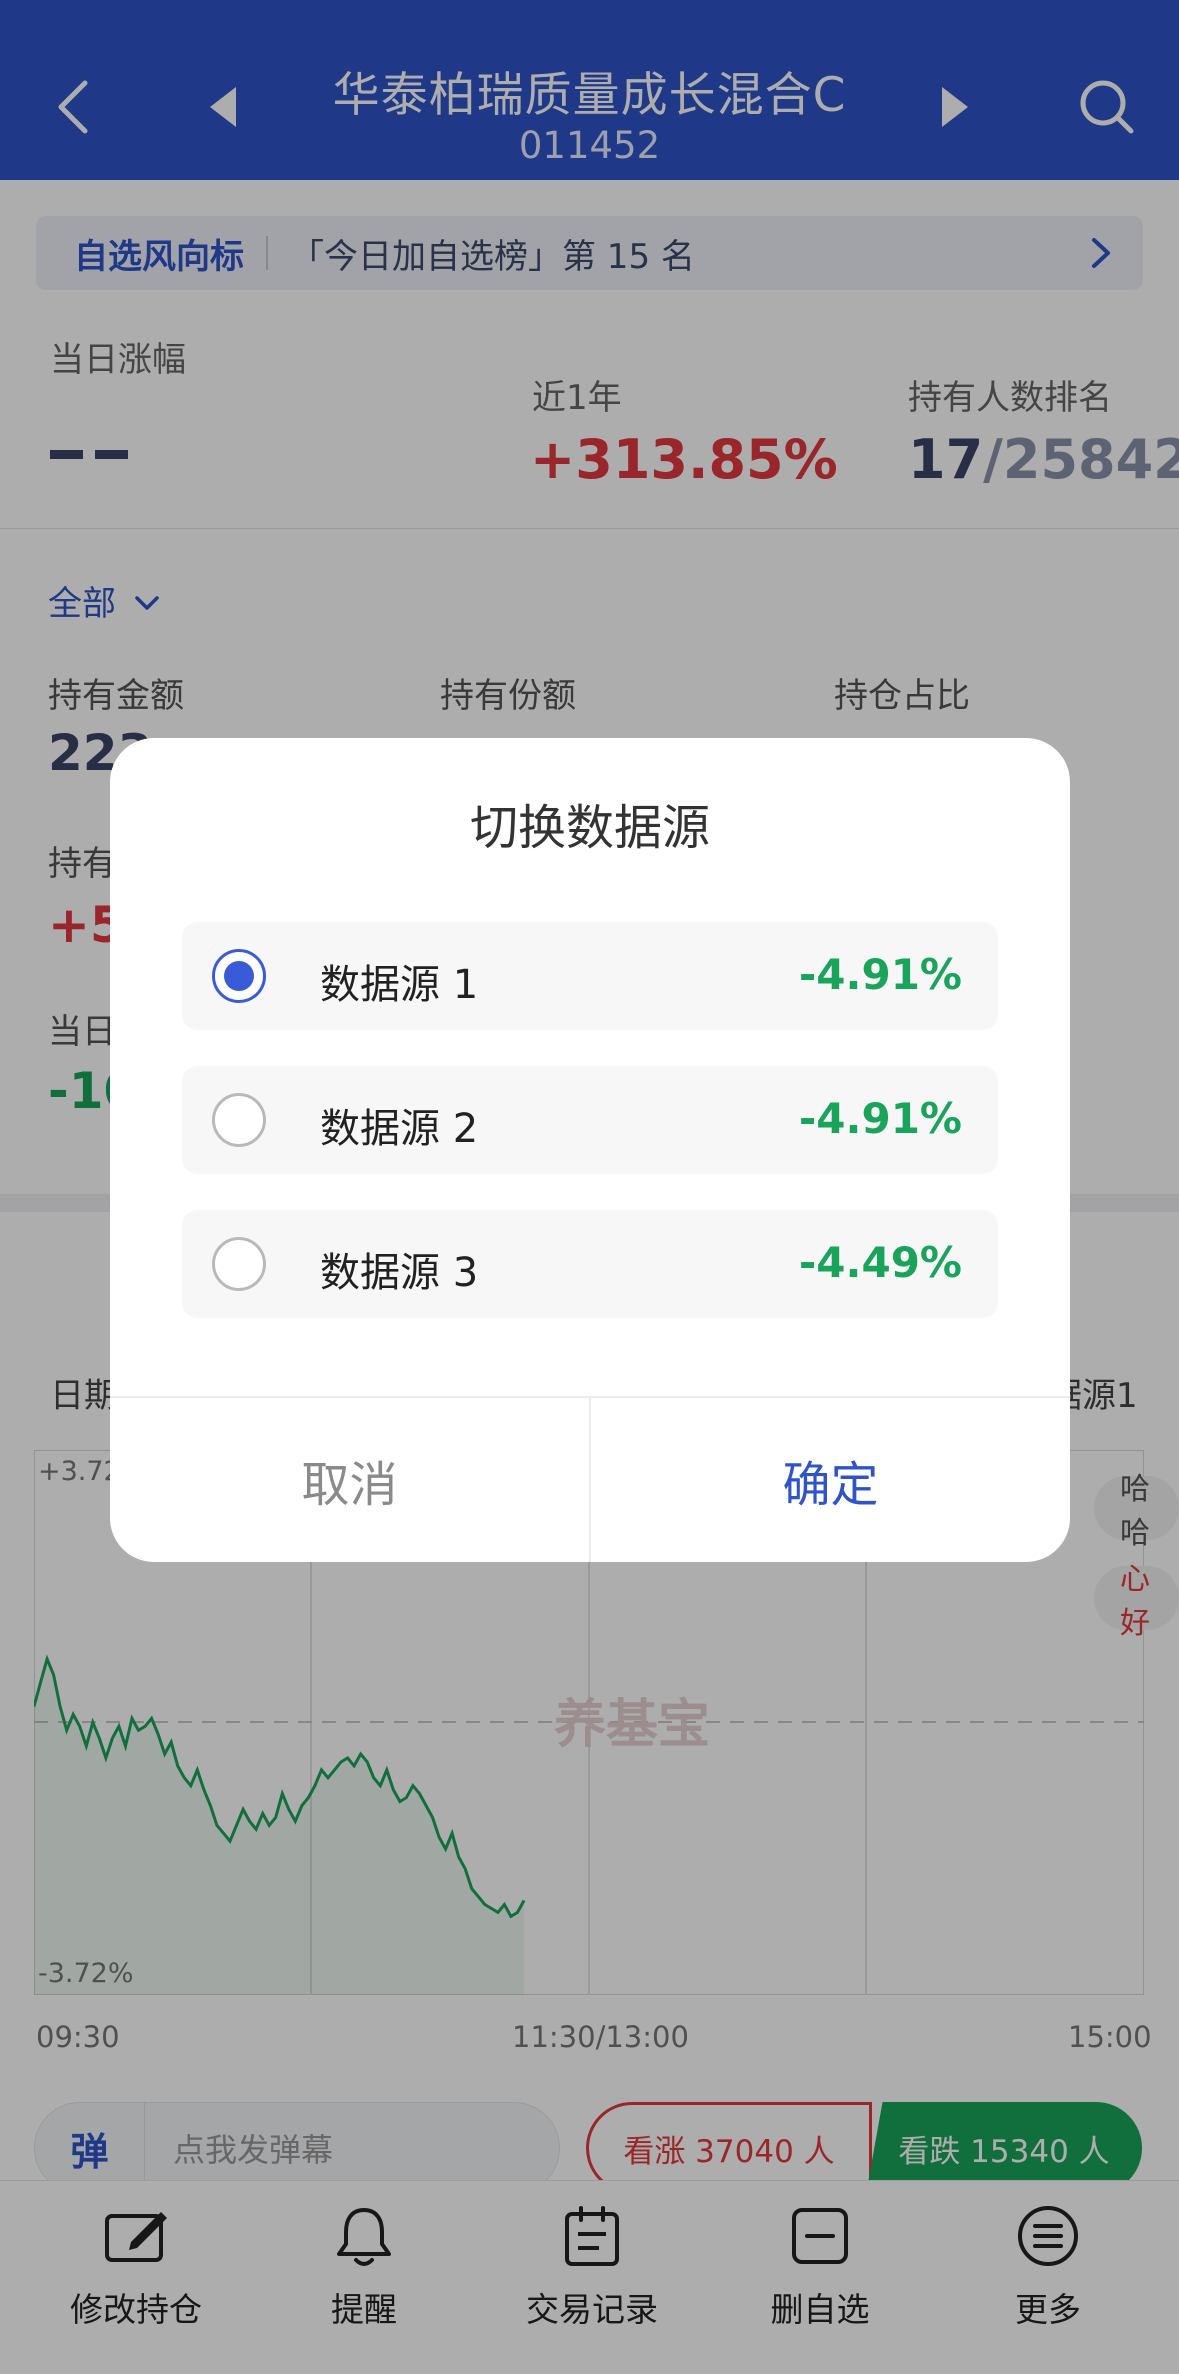  What do you see at coordinates (399, 985) in the screenshot?
I see `option-name: 数据源 1` at bounding box center [399, 985].